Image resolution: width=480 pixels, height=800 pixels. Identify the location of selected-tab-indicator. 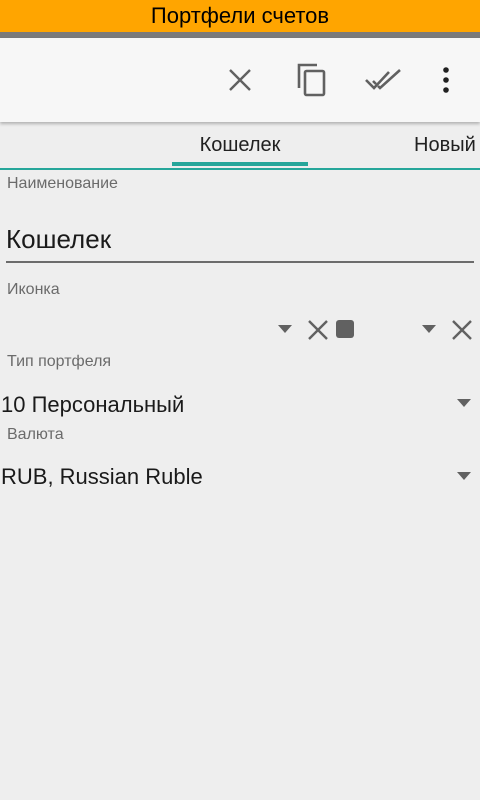
(240, 164).